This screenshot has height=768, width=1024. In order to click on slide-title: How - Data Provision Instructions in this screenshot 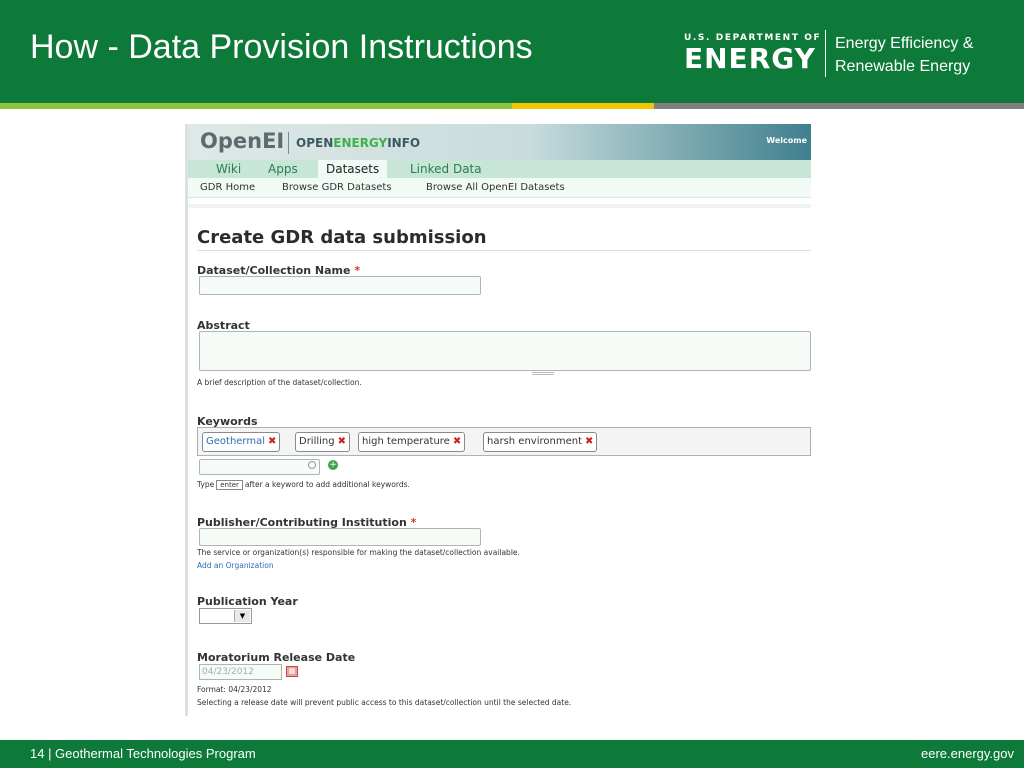, I will do `click(281, 47)`.